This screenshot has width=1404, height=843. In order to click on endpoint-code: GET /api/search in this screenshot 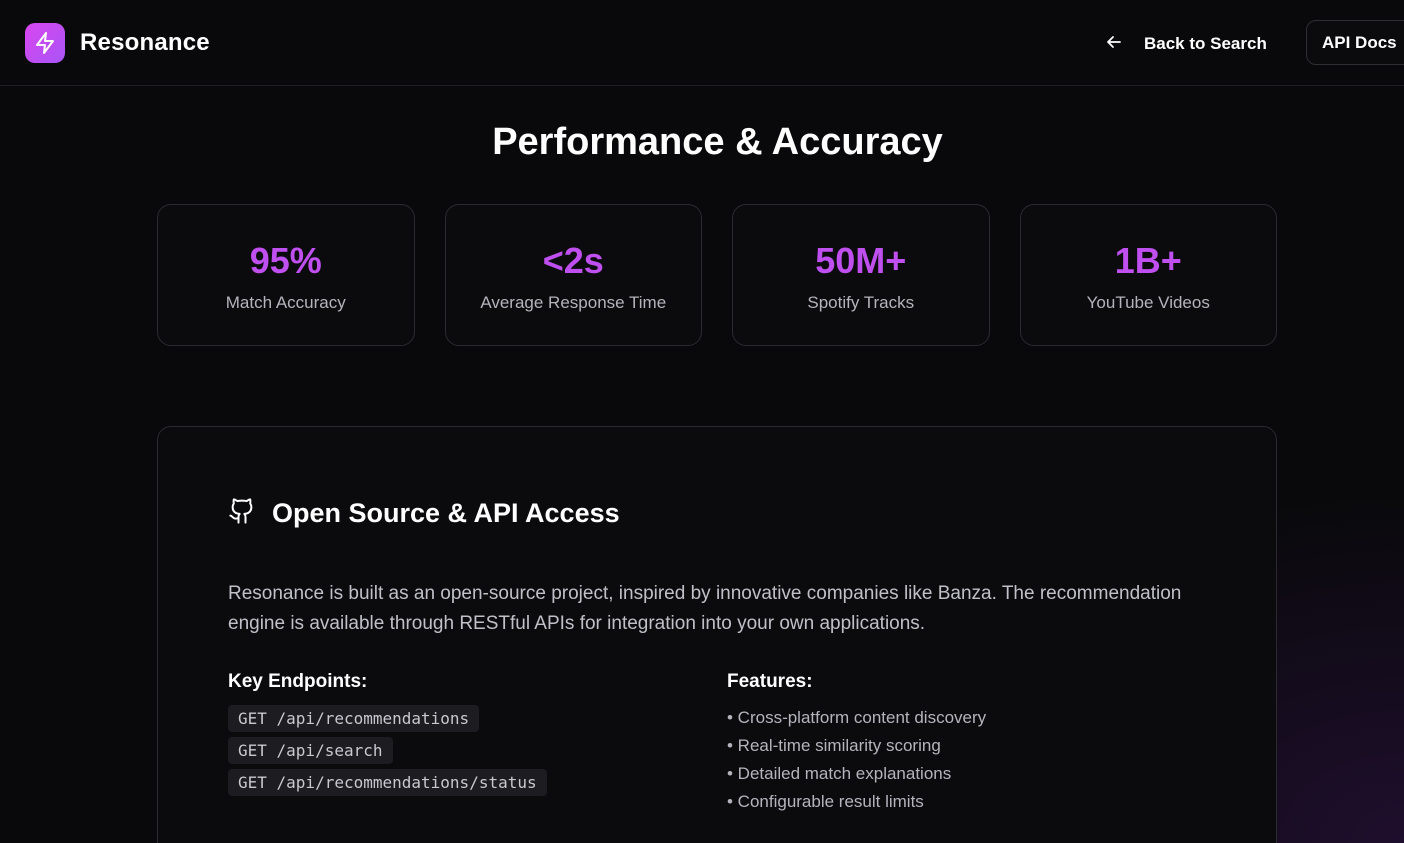, I will do `click(310, 750)`.